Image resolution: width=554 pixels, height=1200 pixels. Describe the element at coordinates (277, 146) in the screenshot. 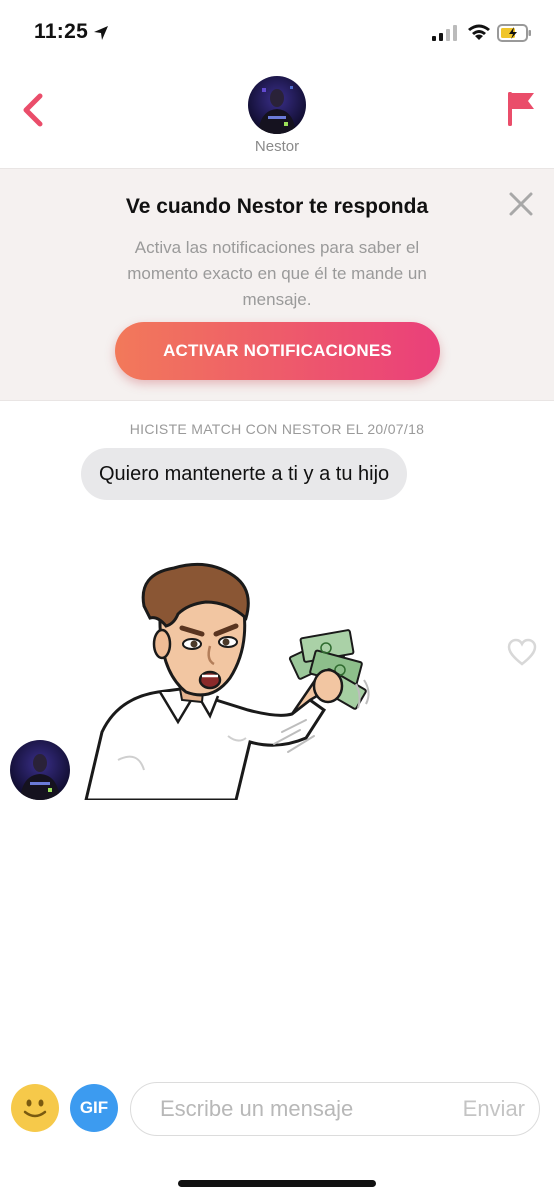

I see `match-name: Nestor` at that location.